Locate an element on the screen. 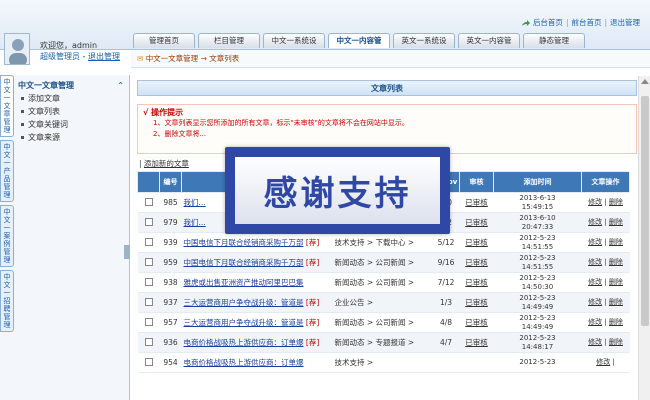 The height and width of the screenshot is (400, 650). sidebar-toggle is located at coordinates (127, 252).